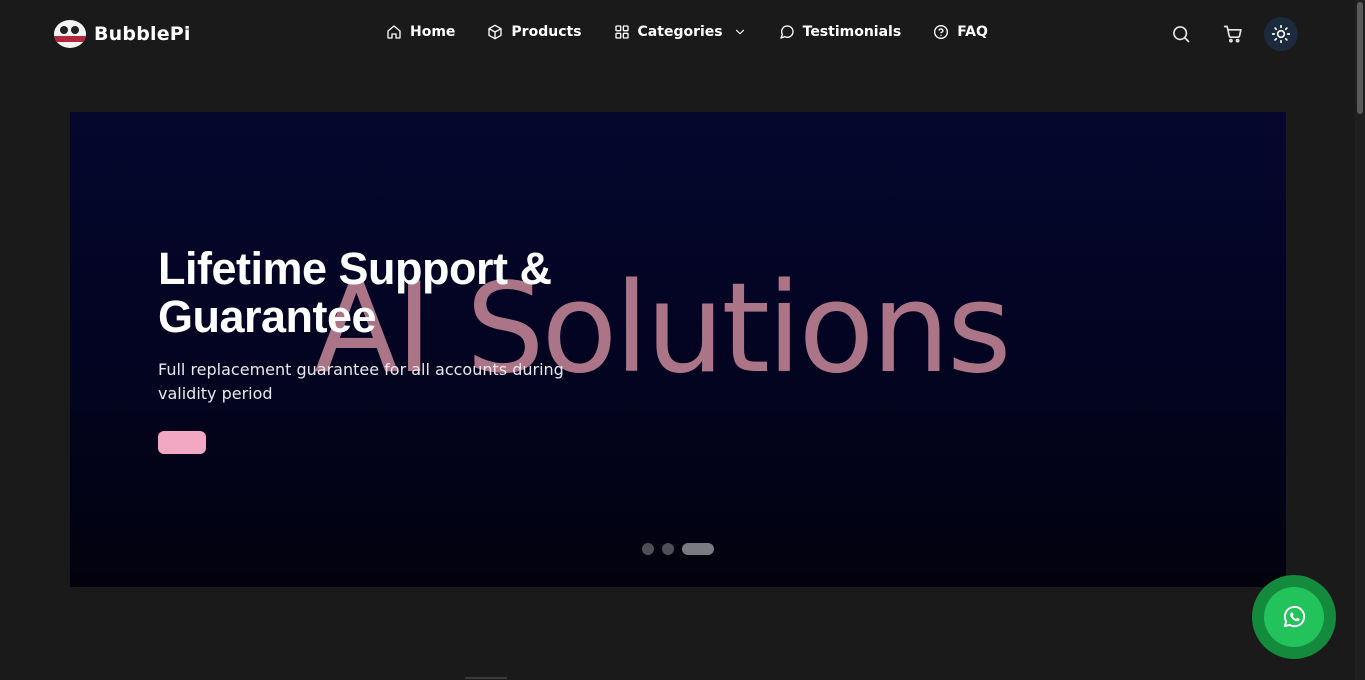  I want to click on scrollbar-thumb, so click(1360, 58).